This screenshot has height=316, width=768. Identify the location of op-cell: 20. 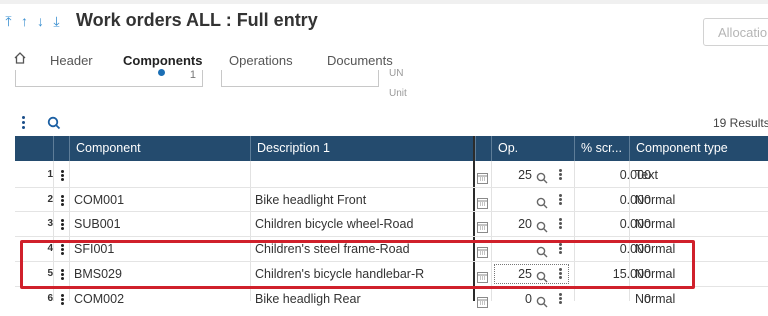
(510, 224).